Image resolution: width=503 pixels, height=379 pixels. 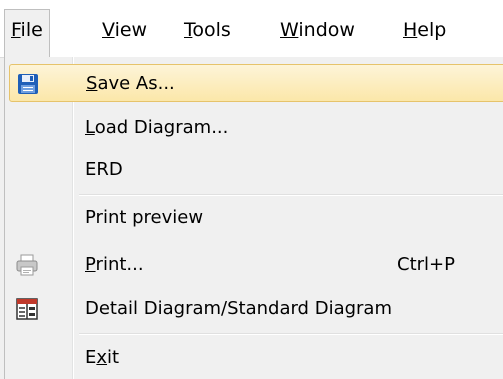 I want to click on print-shortcut: Ctrl+P, so click(x=426, y=264).